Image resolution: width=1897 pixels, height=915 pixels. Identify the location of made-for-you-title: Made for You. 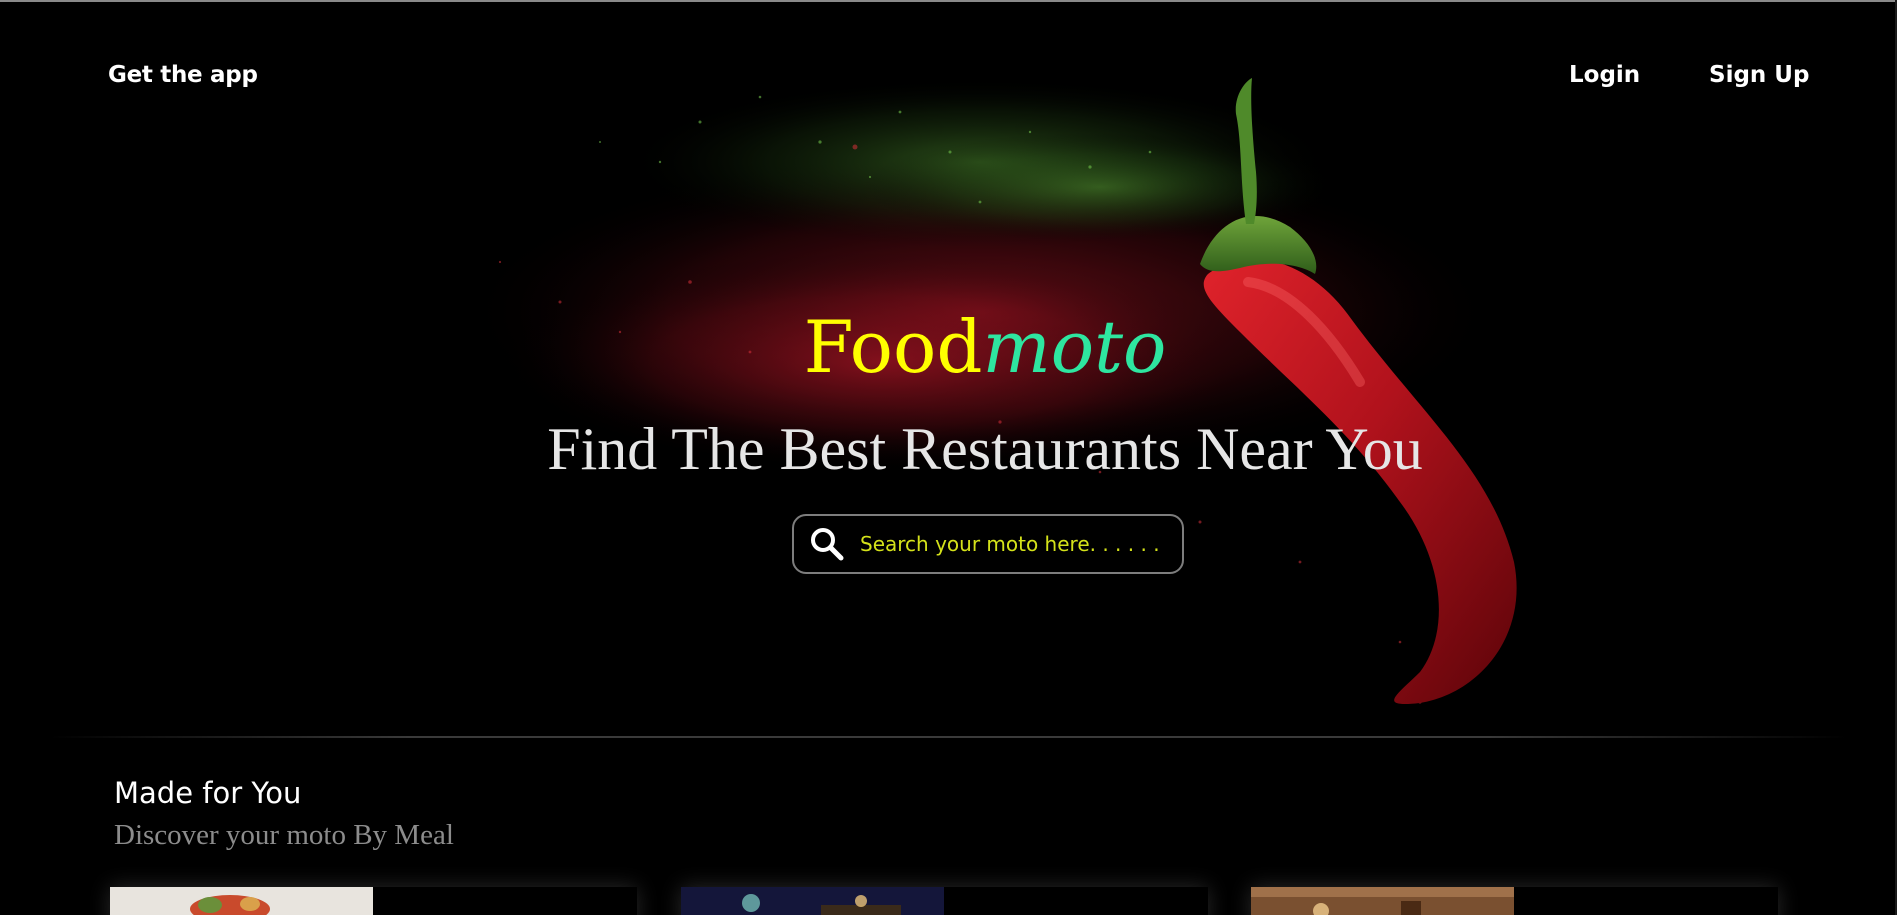
(208, 793).